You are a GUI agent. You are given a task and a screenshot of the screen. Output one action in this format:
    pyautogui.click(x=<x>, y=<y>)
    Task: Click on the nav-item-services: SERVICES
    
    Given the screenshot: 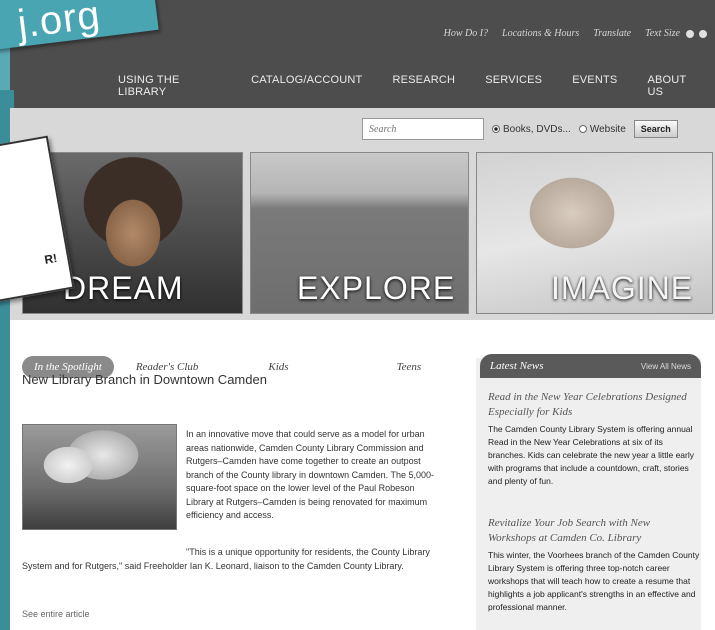 What is the action you would take?
    pyautogui.click(x=513, y=86)
    